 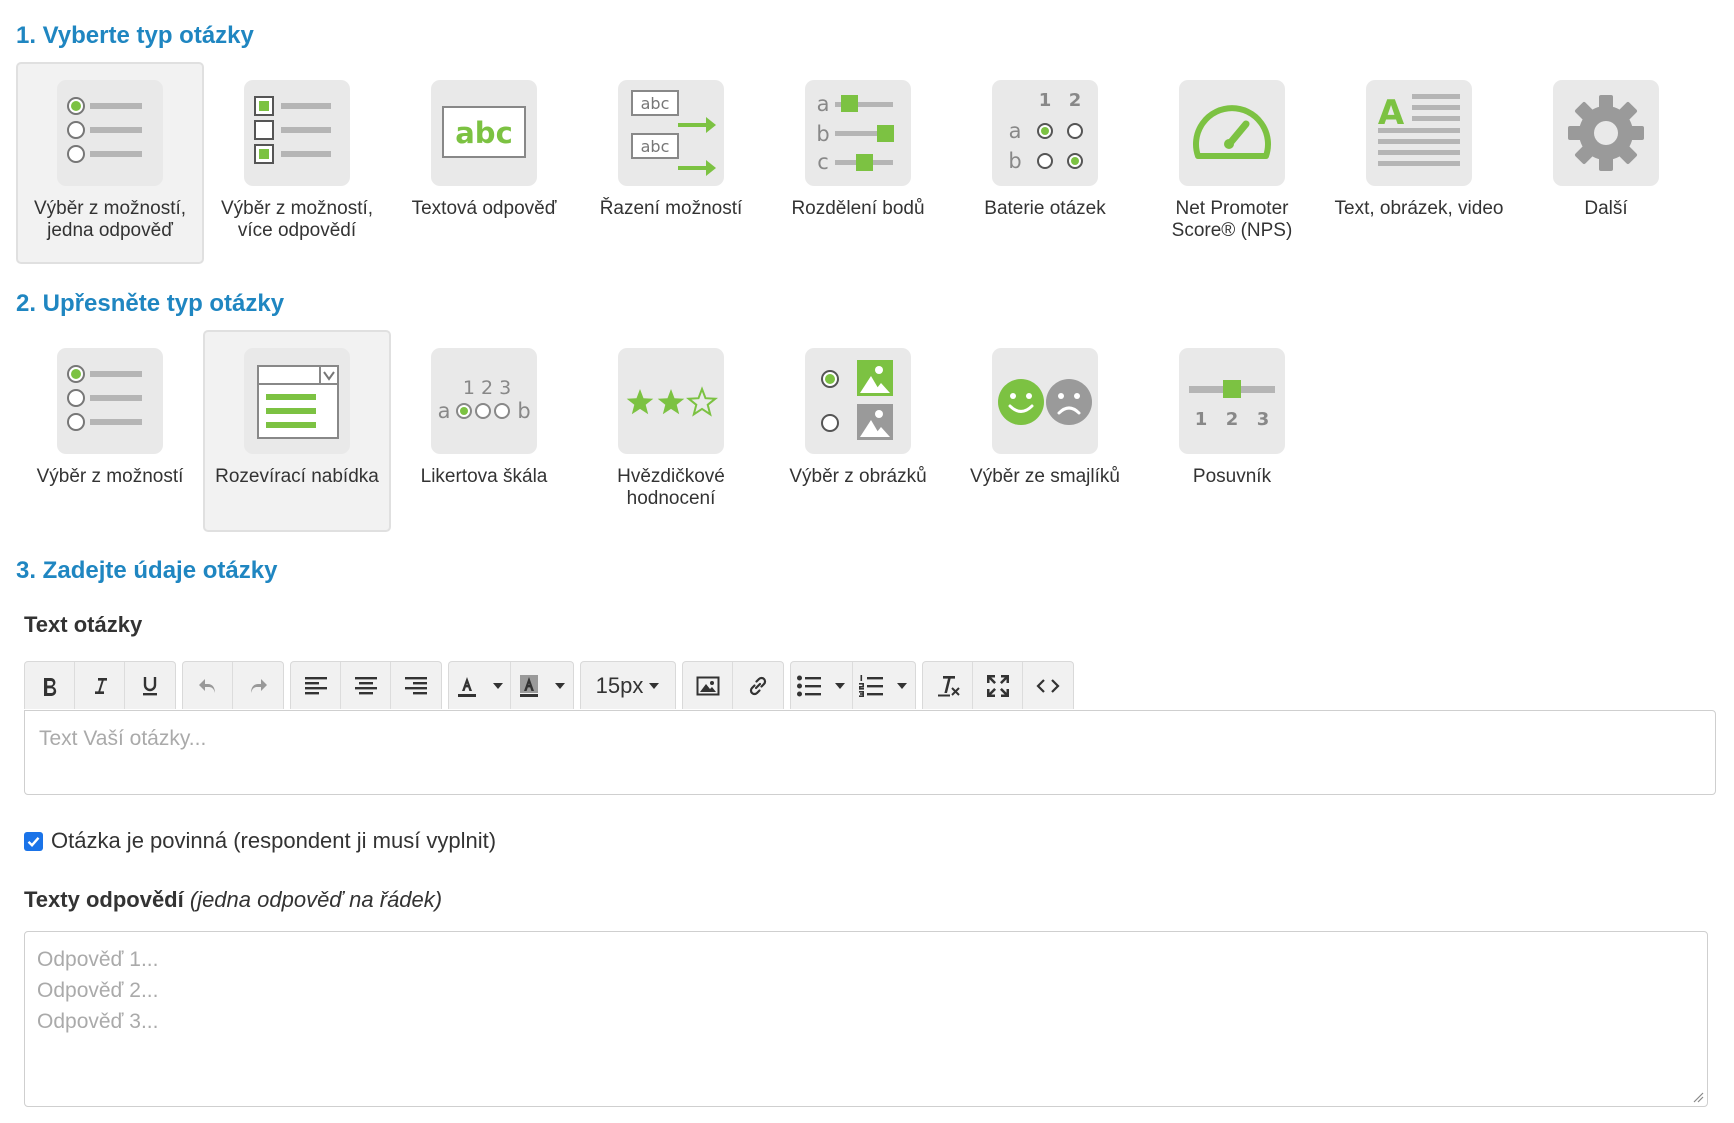 I want to click on bullet-list-button, so click(x=809, y=685).